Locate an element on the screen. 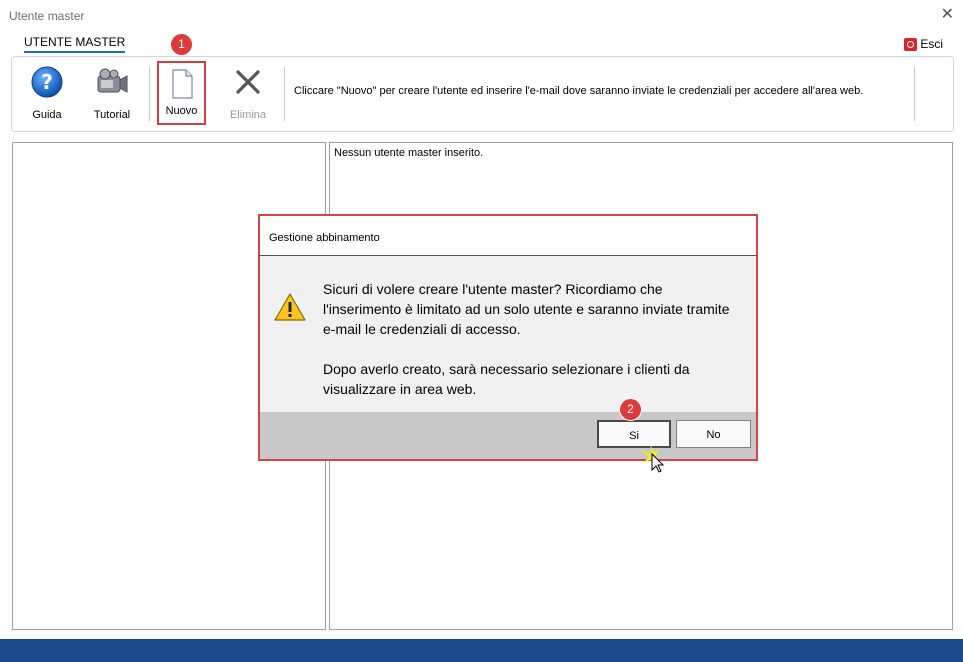 This screenshot has height=662, width=963. title-bar: Utente master ✕ is located at coordinates (481, 16).